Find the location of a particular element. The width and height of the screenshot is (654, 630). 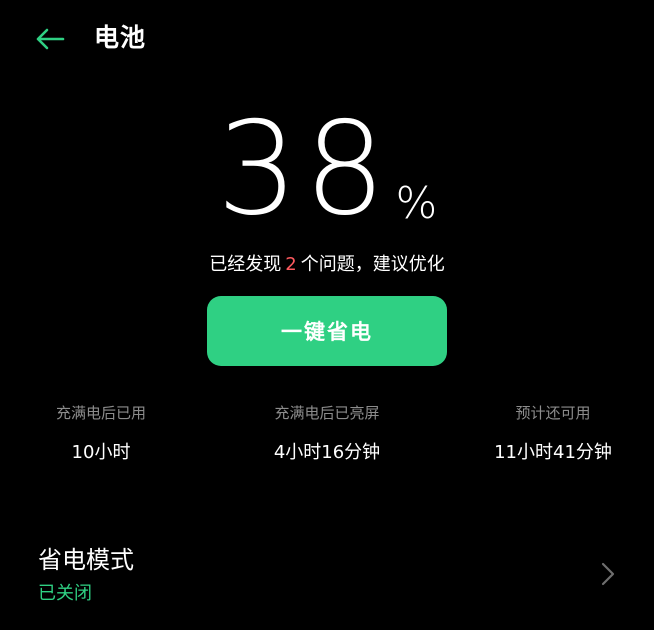

back-button is located at coordinates (50, 39).